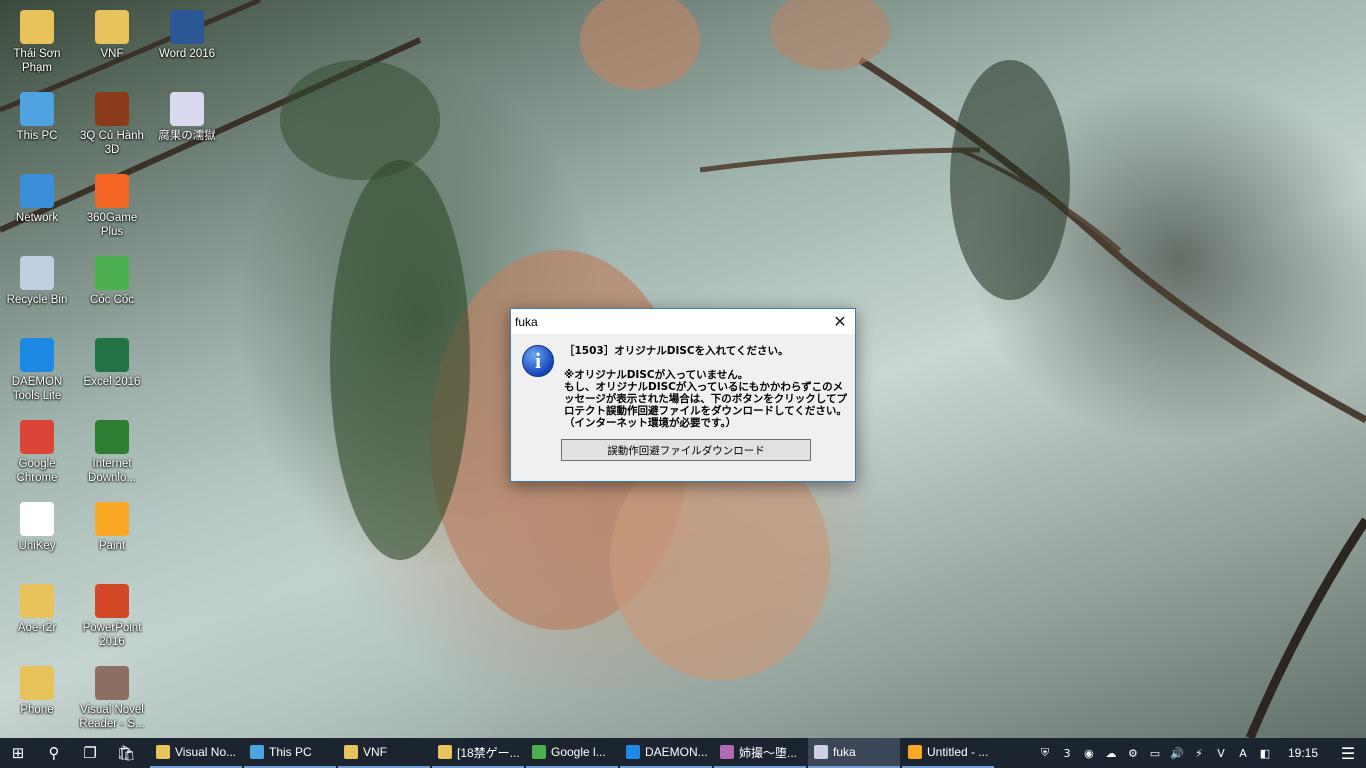 The image size is (1366, 768). What do you see at coordinates (1089, 753) in the screenshot?
I see `tray-icon-2: ◉` at bounding box center [1089, 753].